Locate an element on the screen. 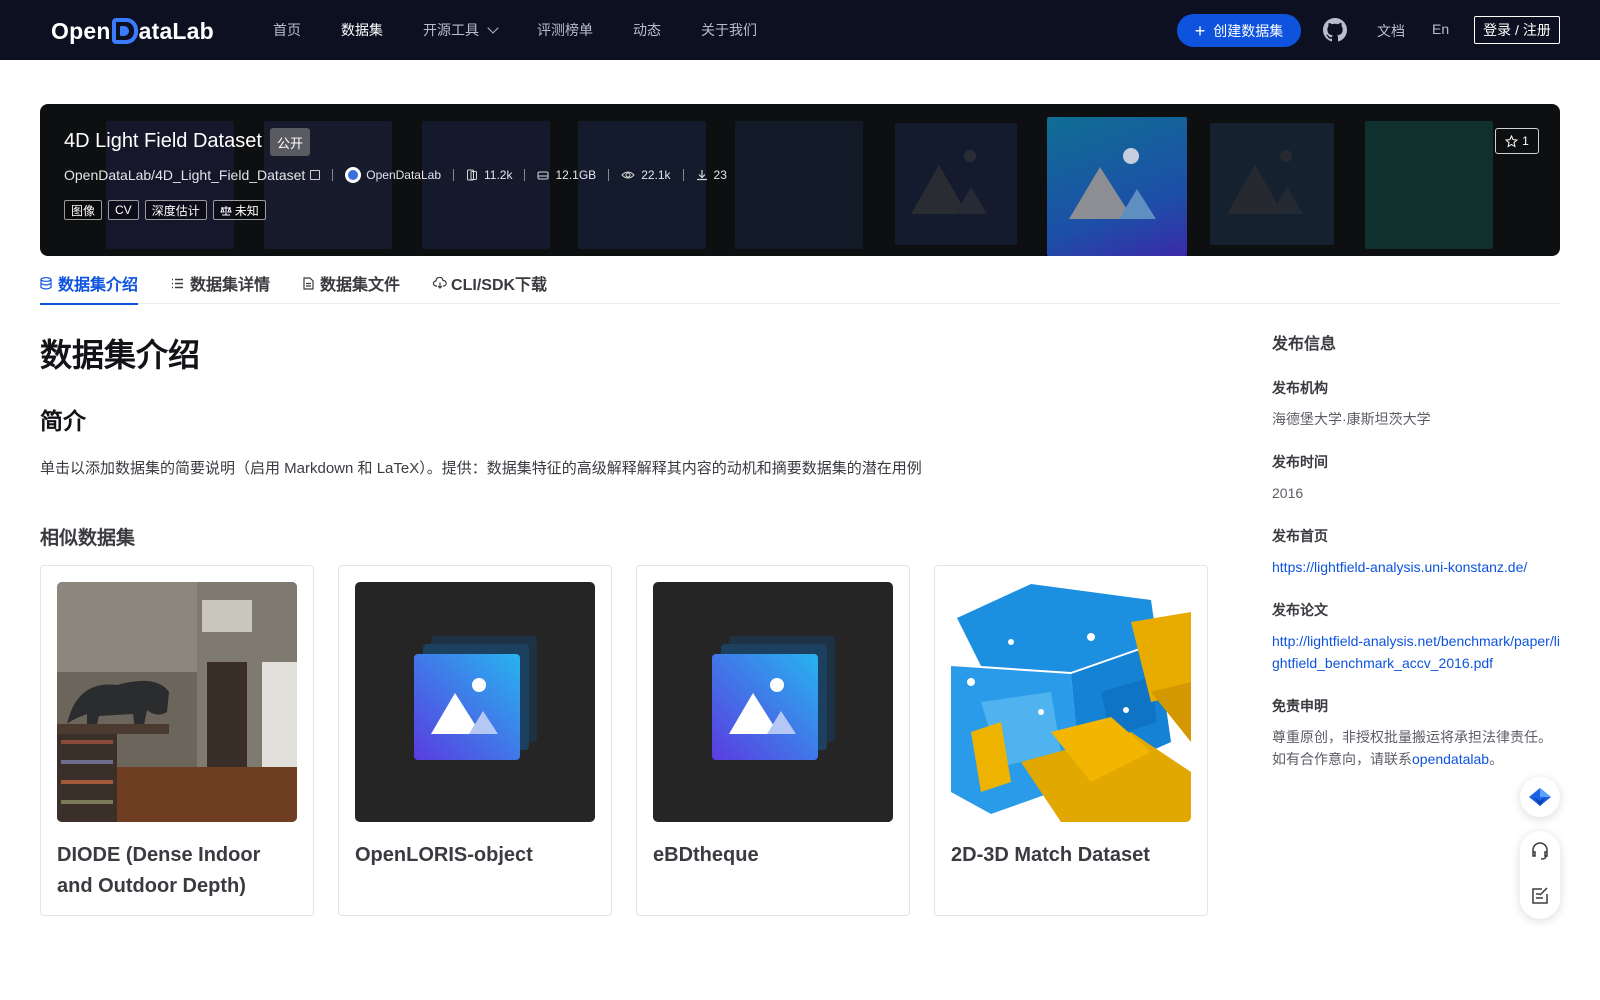 This screenshot has height=1000, width=1600. list-icon is located at coordinates (178, 283).